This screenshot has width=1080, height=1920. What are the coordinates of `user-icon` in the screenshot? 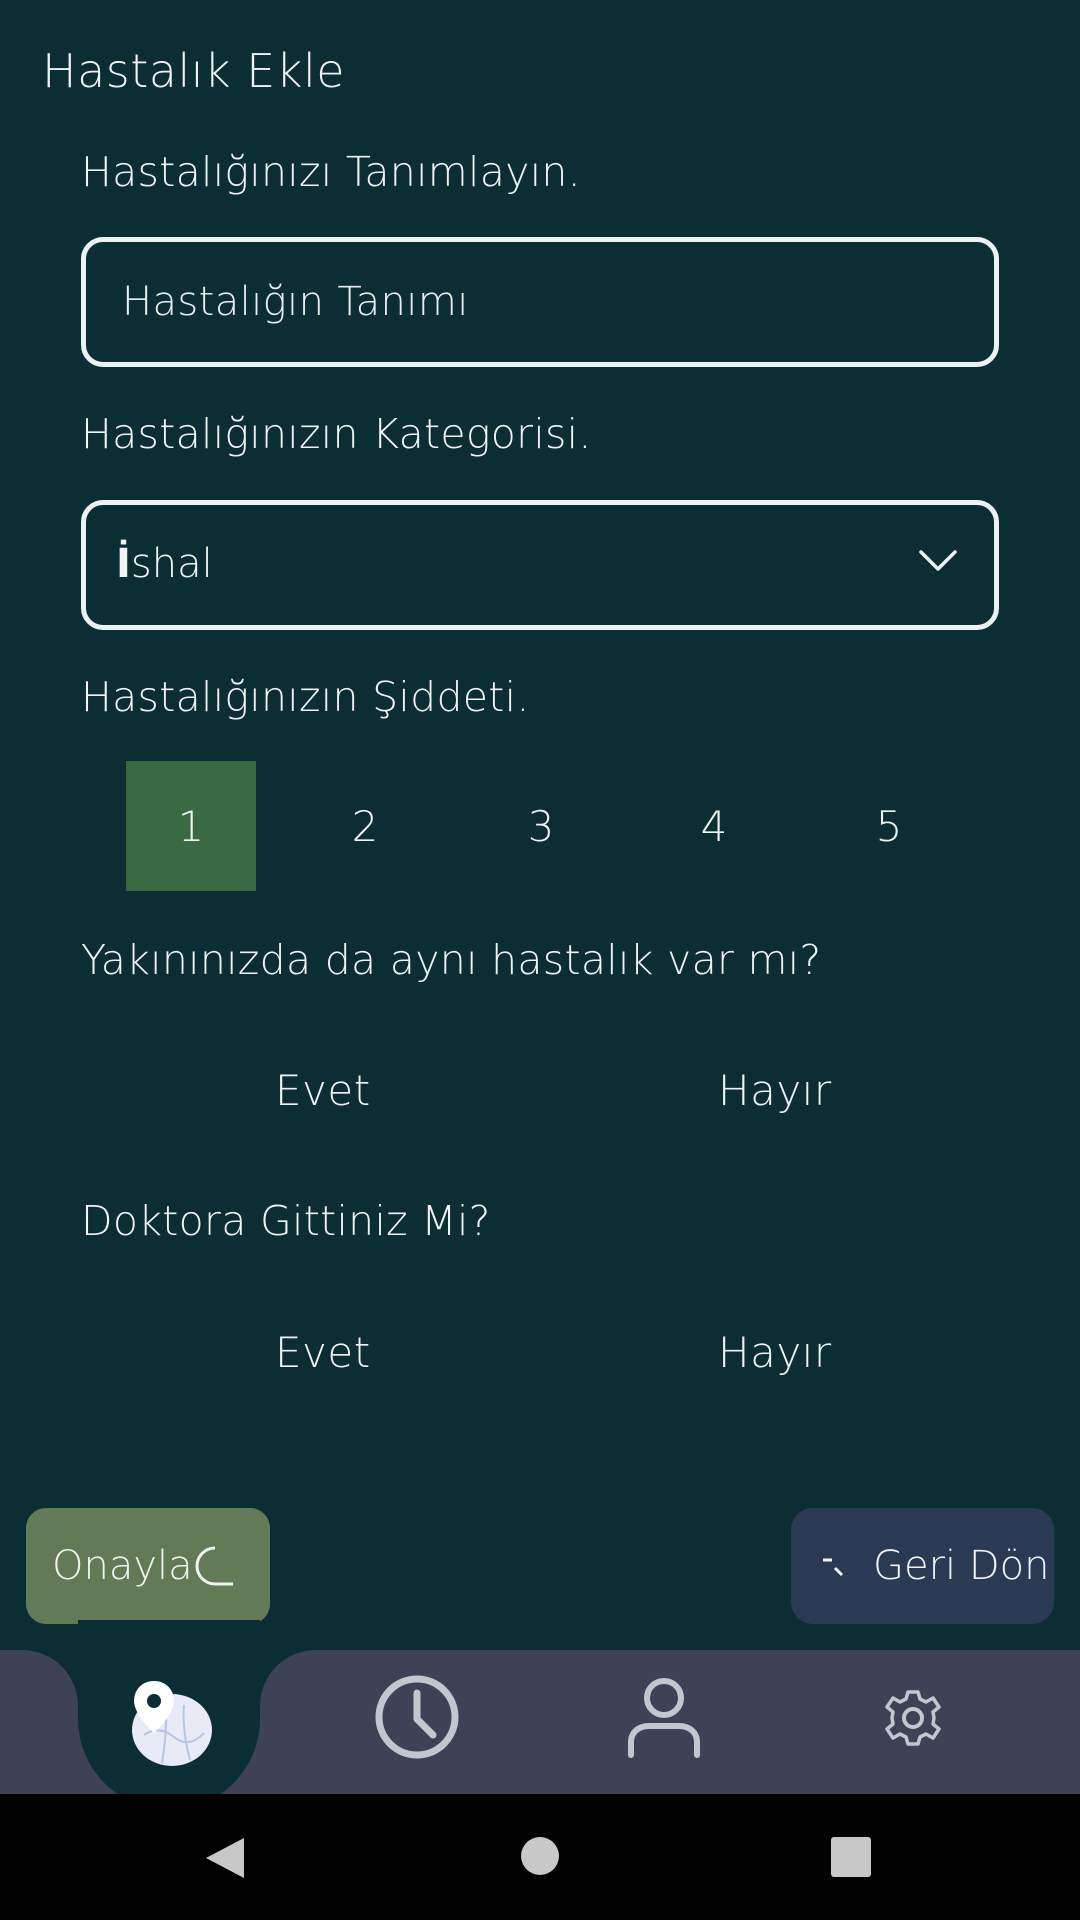 It's located at (664, 1717).